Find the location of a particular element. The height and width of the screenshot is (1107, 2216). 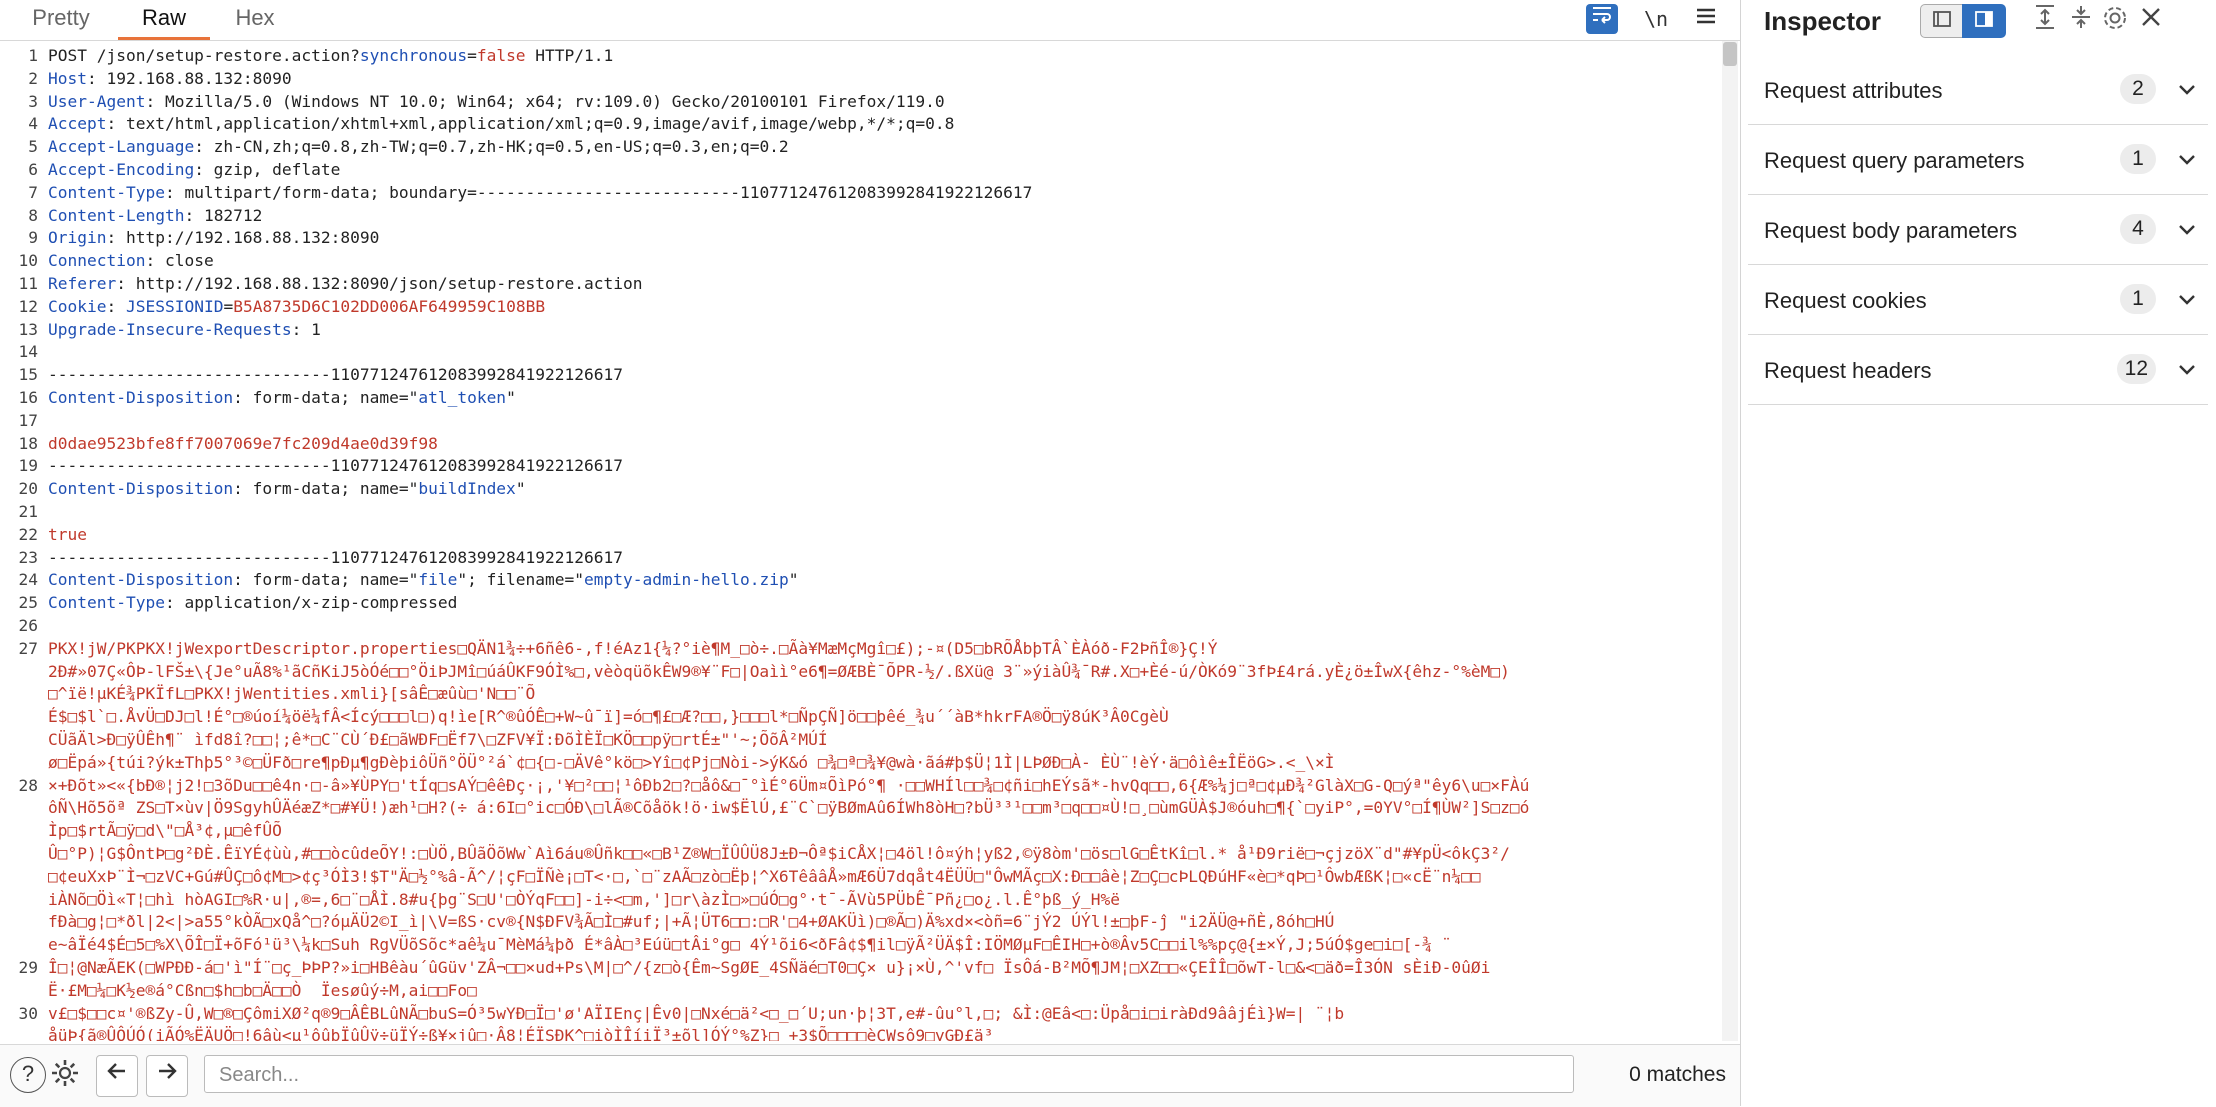

section-label: Request attributes is located at coordinates (1853, 90).